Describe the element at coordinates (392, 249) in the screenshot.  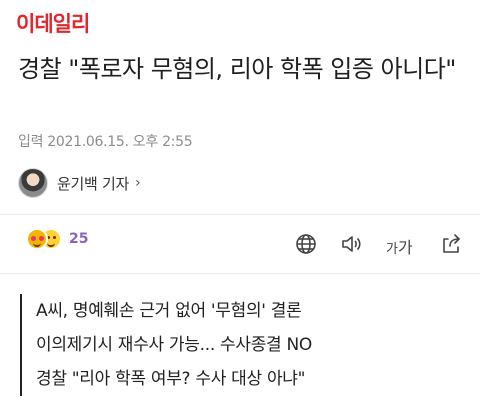
I see `font-size-small-label: 가` at that location.